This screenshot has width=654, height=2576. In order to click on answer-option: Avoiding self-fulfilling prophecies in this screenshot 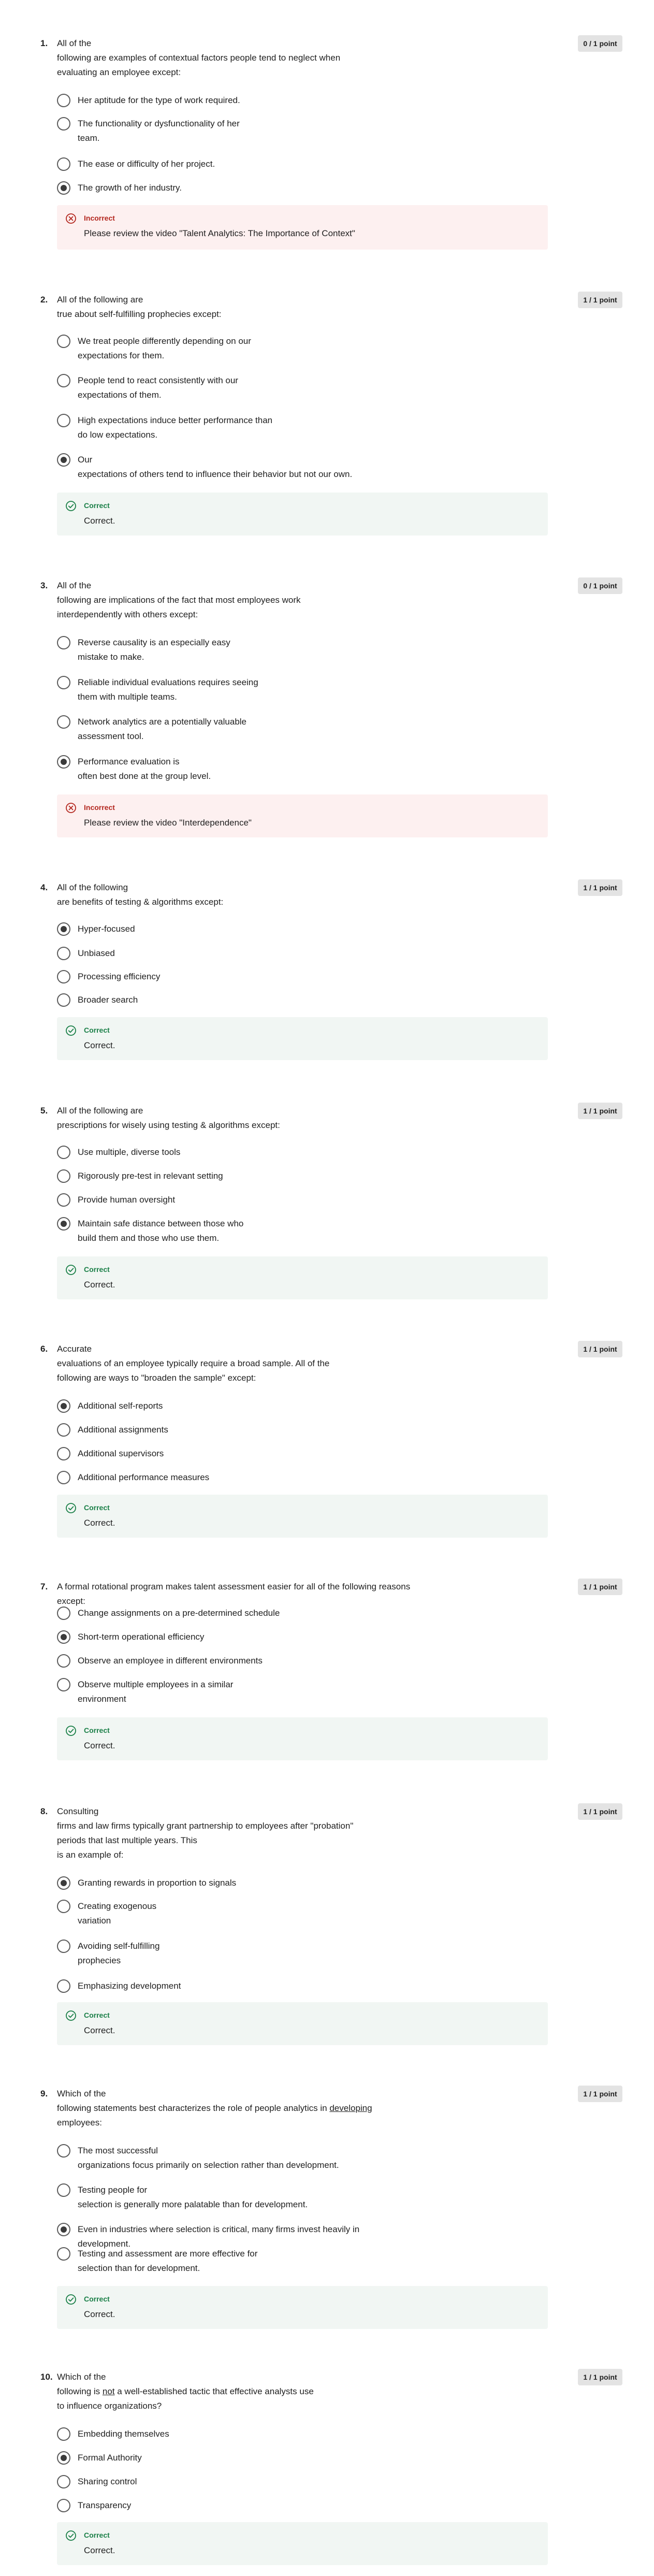, I will do `click(290, 1954)`.